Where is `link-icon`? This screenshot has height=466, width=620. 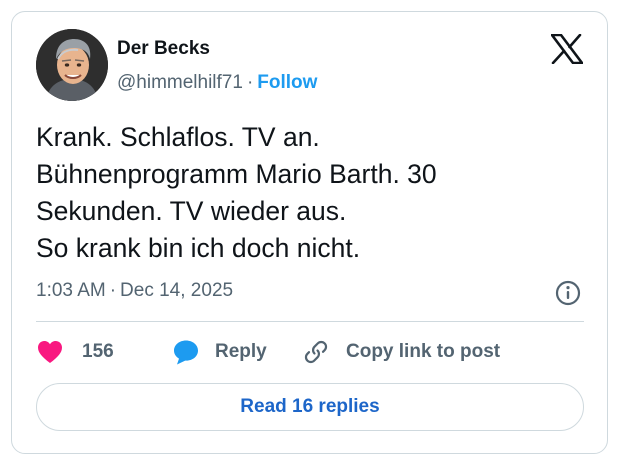 link-icon is located at coordinates (316, 352).